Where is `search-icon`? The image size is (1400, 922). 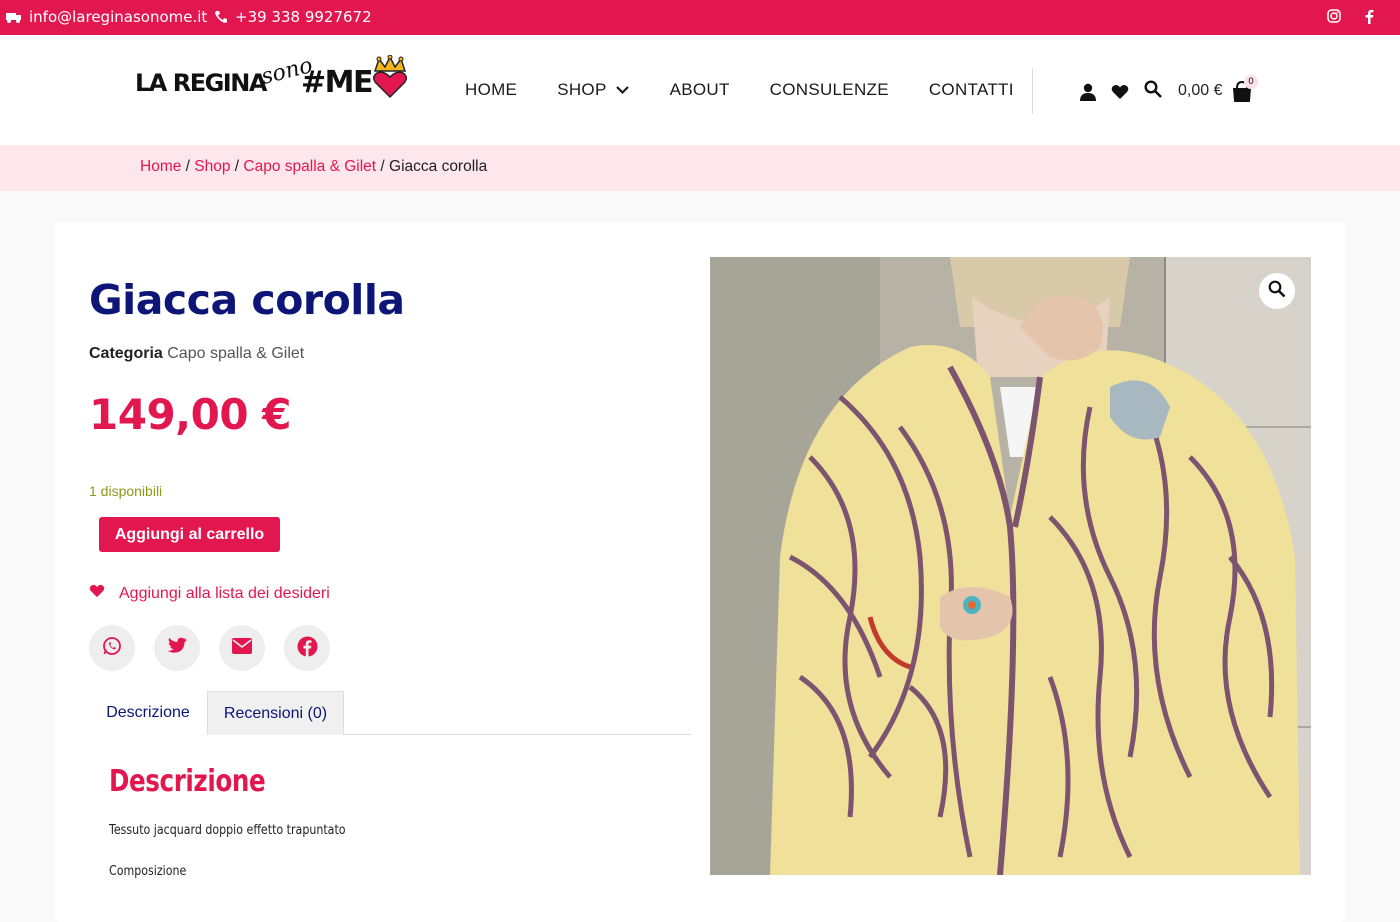 search-icon is located at coordinates (1153, 91).